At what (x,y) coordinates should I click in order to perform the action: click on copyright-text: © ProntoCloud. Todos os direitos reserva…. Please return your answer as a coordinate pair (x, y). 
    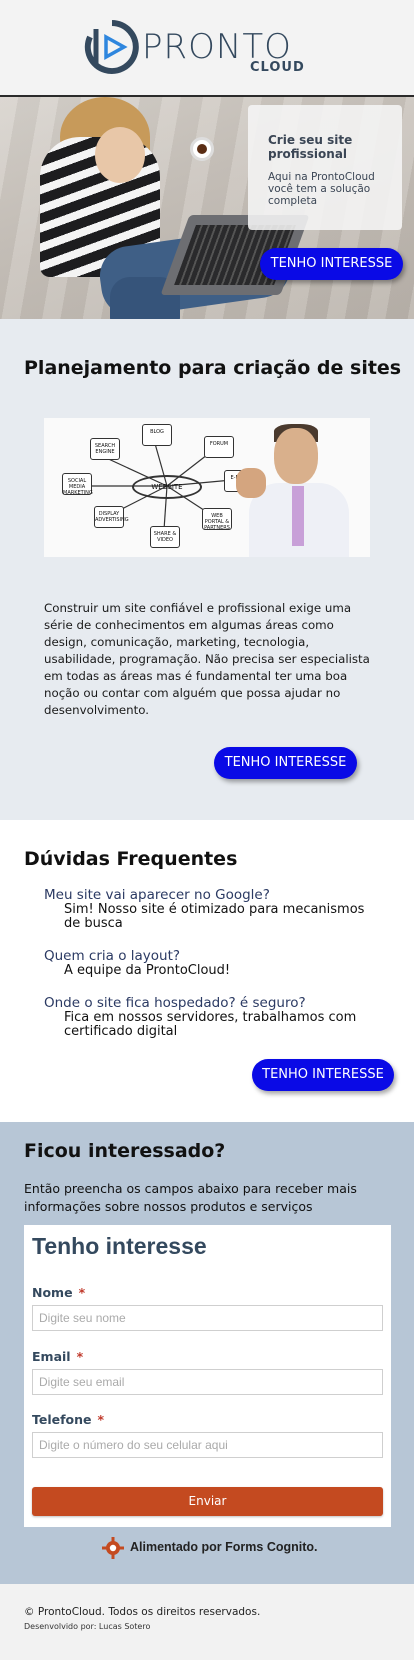
    Looking at the image, I should click on (142, 1612).